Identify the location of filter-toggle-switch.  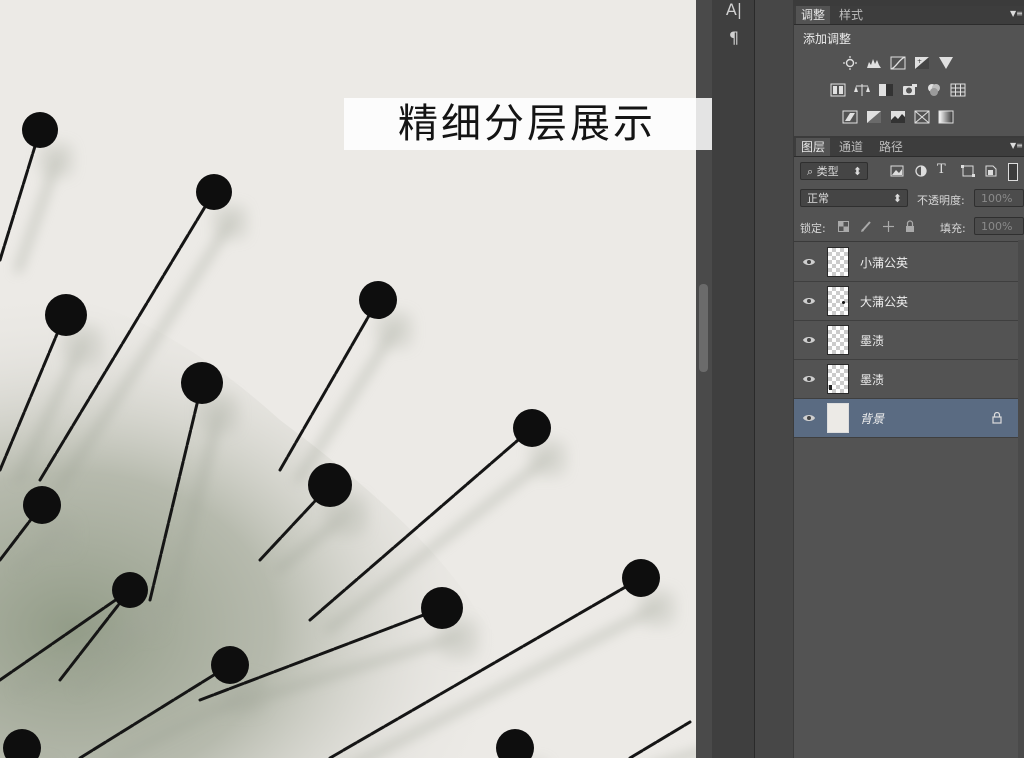
(1013, 172).